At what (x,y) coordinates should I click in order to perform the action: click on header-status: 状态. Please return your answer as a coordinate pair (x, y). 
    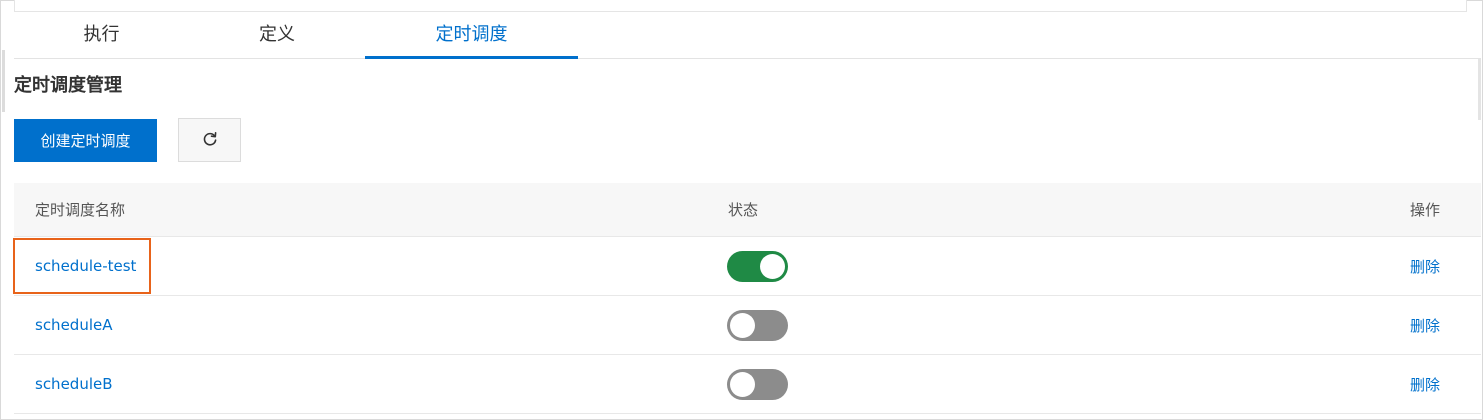
    Looking at the image, I should click on (743, 210).